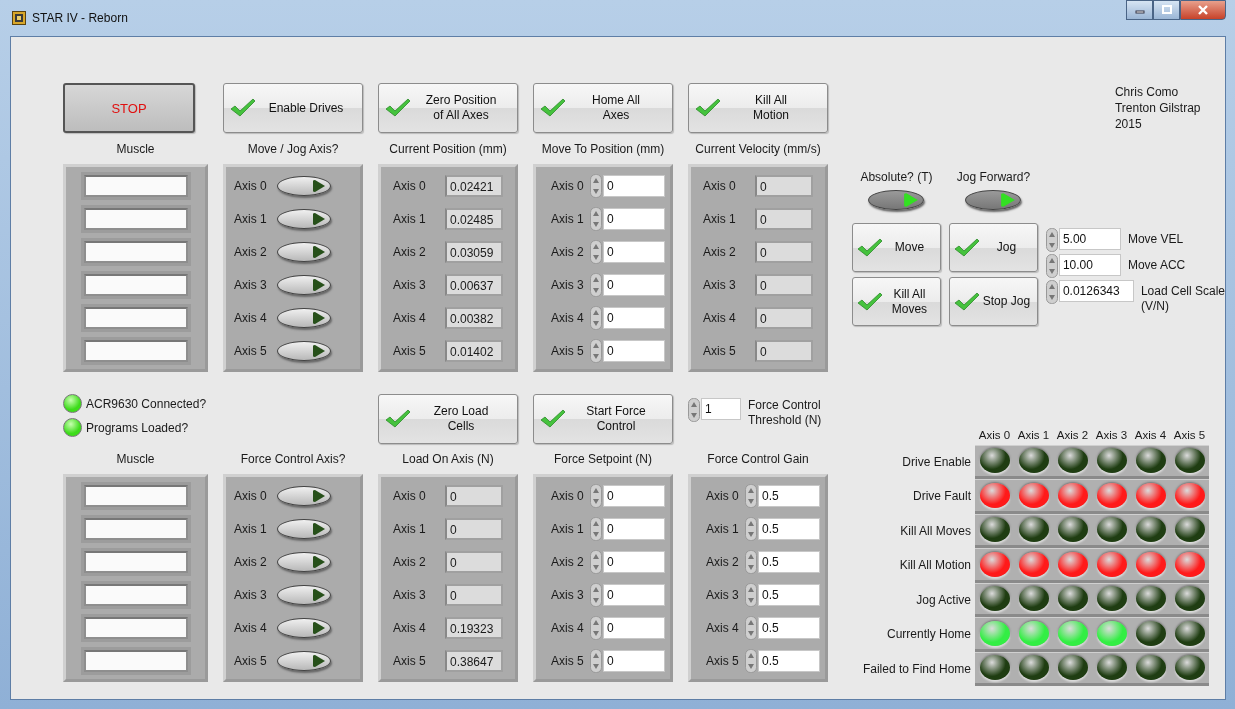 The image size is (1235, 709). What do you see at coordinates (993, 247) in the screenshot?
I see `checkmark-button: Jog` at bounding box center [993, 247].